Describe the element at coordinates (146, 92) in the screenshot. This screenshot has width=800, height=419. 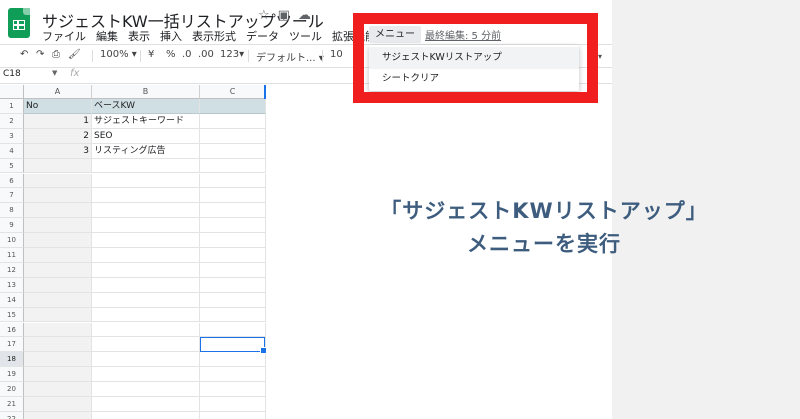
I see `column-header-b: B` at that location.